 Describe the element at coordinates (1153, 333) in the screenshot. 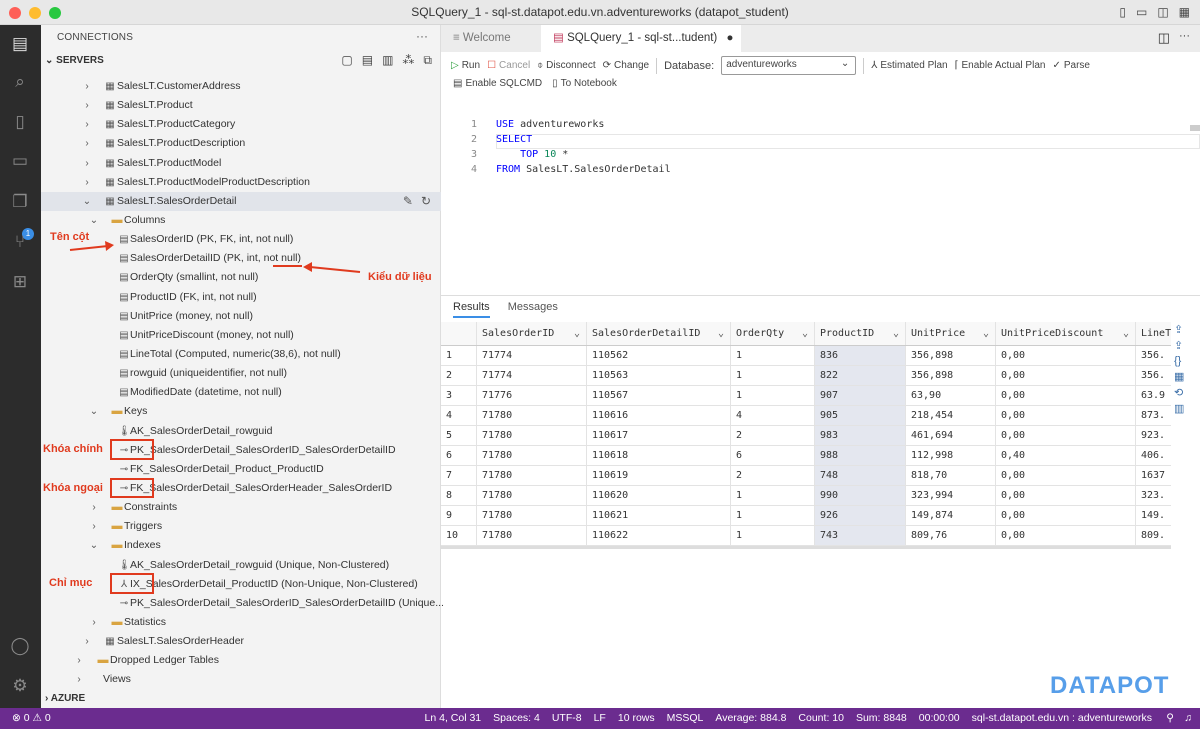

I see `column-header: LineT` at that location.